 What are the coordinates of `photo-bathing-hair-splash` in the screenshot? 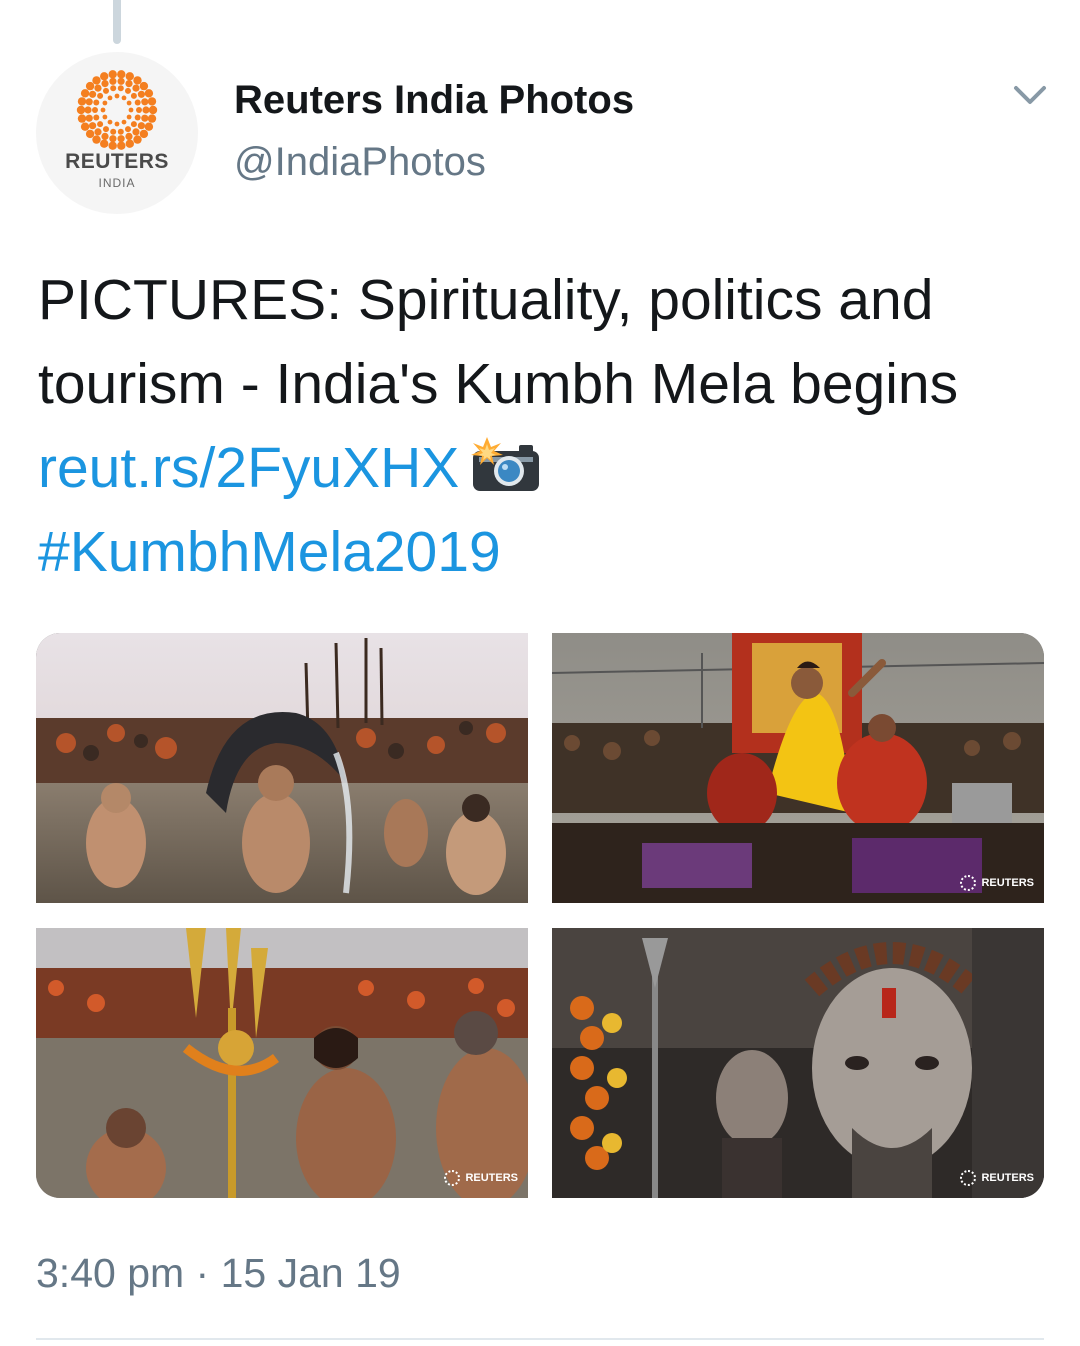 It's located at (282, 768).